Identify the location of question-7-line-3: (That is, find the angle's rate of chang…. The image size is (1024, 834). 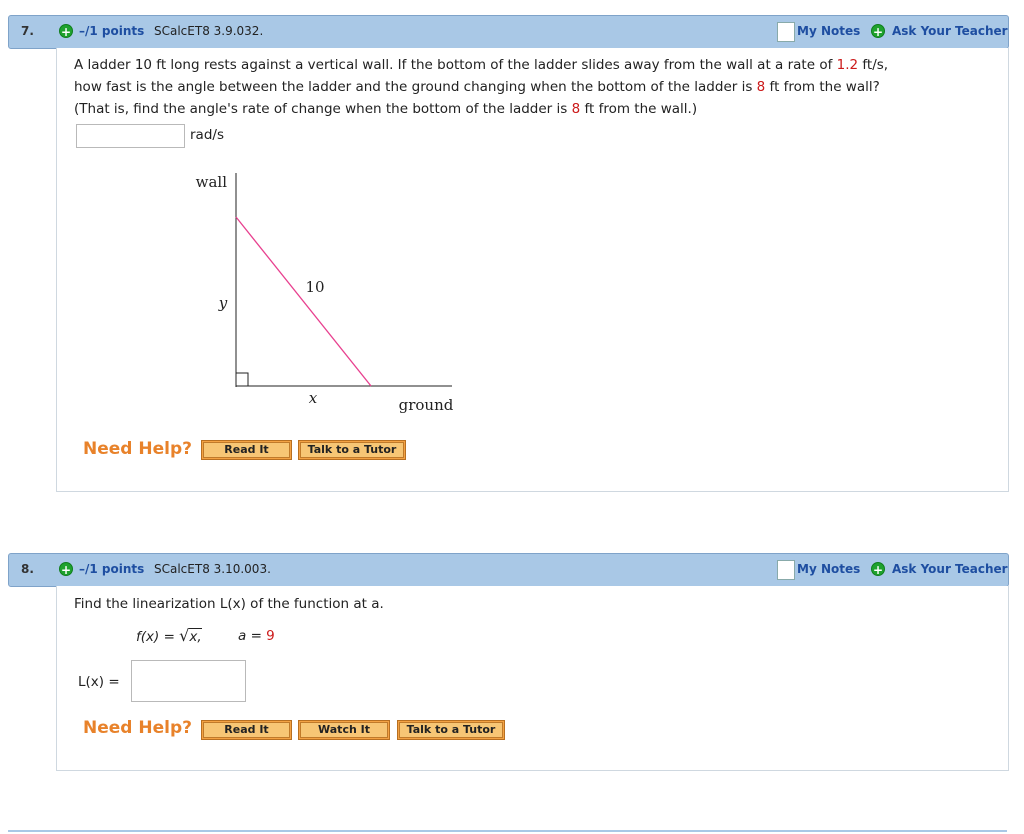
(386, 109).